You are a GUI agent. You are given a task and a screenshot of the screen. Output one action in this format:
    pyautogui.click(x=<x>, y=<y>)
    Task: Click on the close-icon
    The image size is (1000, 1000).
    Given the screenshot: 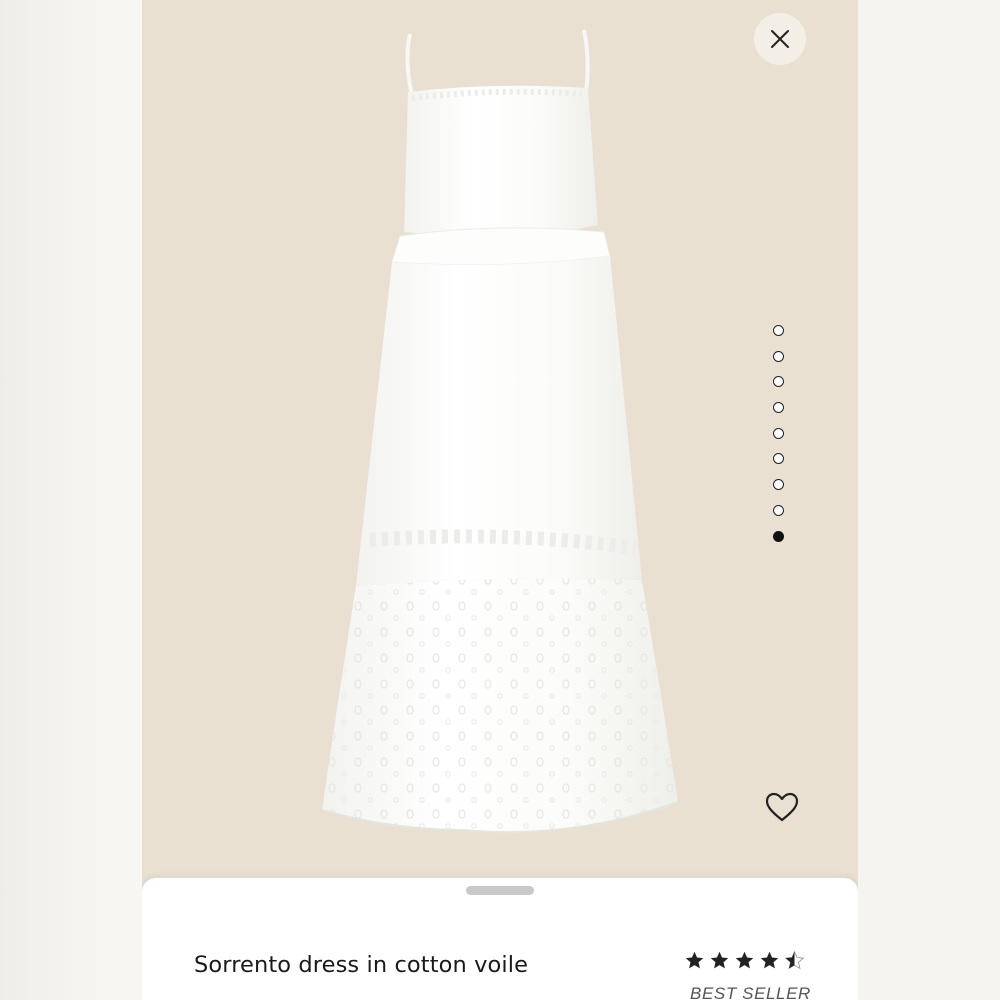 What is the action you would take?
    pyautogui.click(x=780, y=39)
    